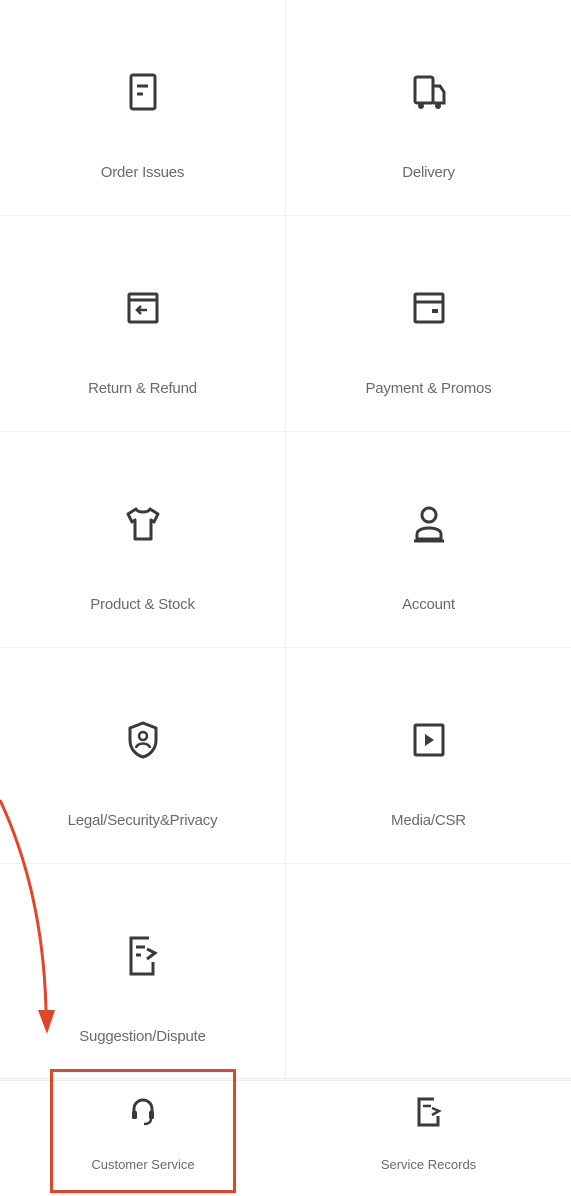  I want to click on category-label: Legal/Security&Privacy, so click(142, 820).